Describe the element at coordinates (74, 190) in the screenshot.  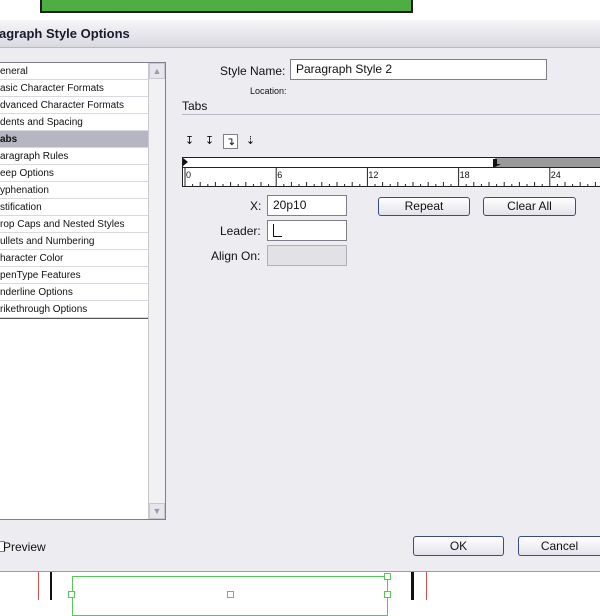
I see `sidebar-item: yphenation` at that location.